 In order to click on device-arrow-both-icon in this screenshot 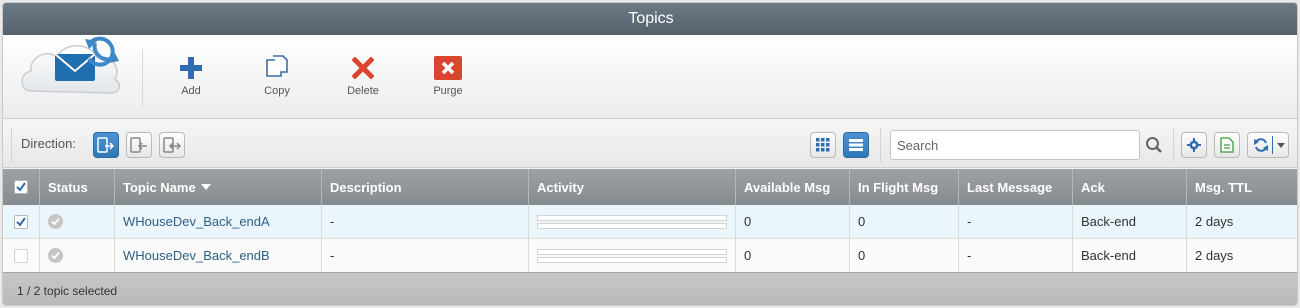, I will do `click(172, 145)`.